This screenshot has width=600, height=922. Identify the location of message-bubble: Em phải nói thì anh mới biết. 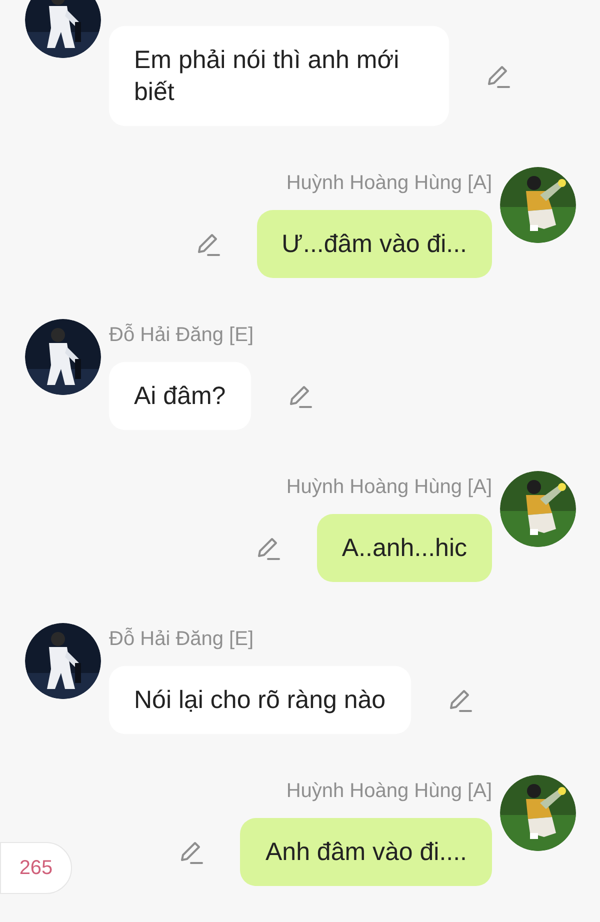
(279, 76).